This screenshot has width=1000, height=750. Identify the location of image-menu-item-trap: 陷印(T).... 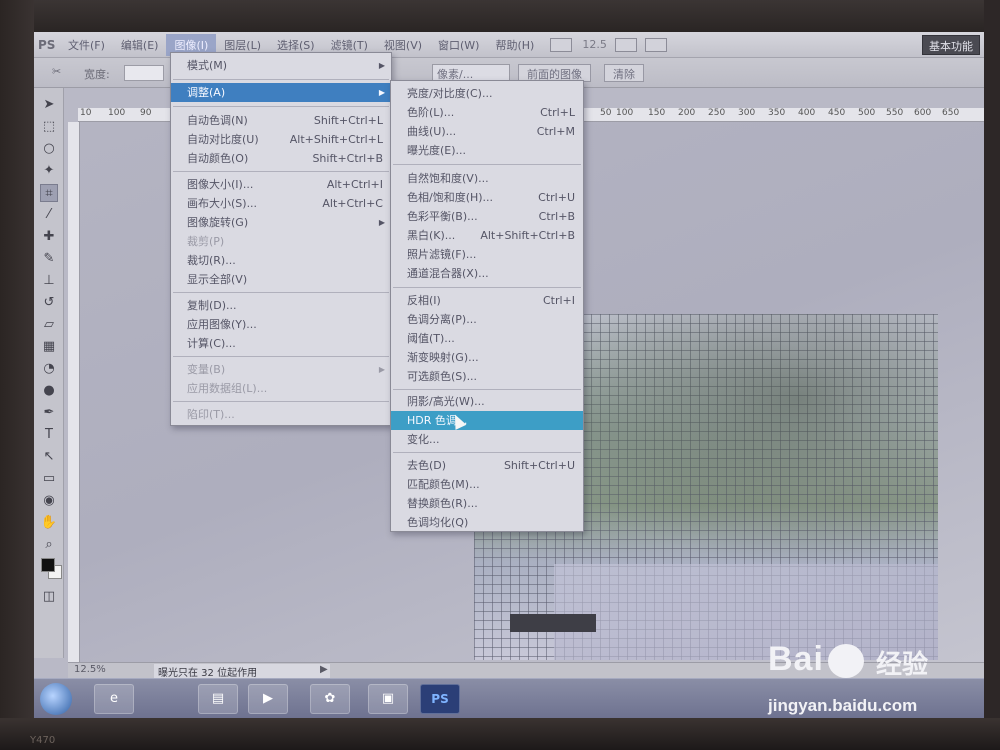
(211, 414).